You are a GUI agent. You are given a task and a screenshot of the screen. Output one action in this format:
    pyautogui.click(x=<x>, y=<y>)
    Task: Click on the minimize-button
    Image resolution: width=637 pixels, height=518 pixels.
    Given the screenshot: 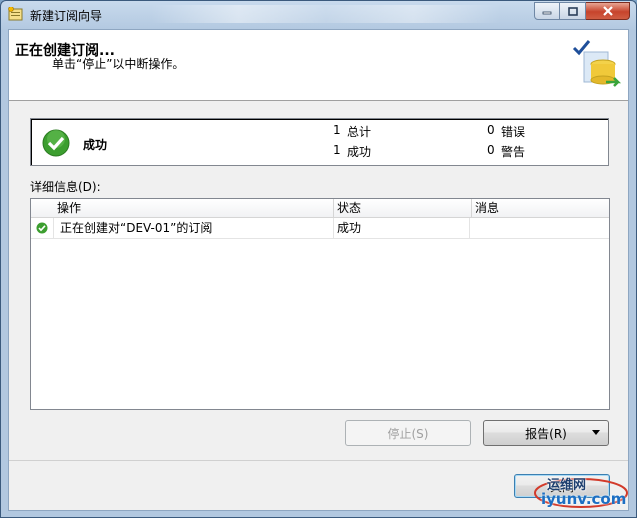 What is the action you would take?
    pyautogui.click(x=547, y=11)
    